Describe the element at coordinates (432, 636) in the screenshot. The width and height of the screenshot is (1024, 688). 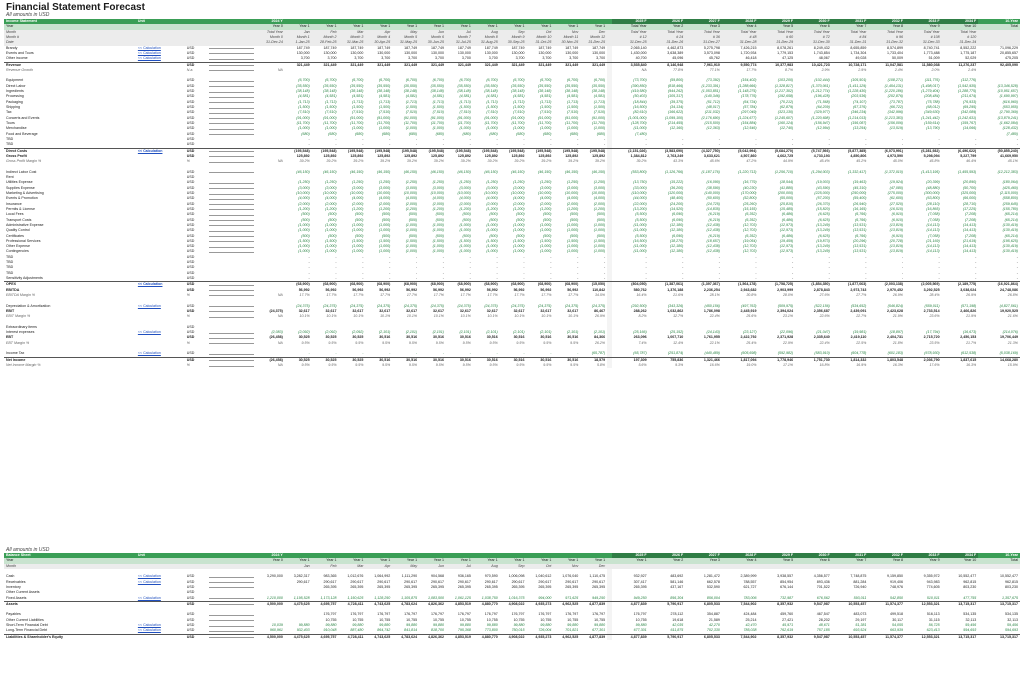
I see `cell-value: 4,826,362` at that location.